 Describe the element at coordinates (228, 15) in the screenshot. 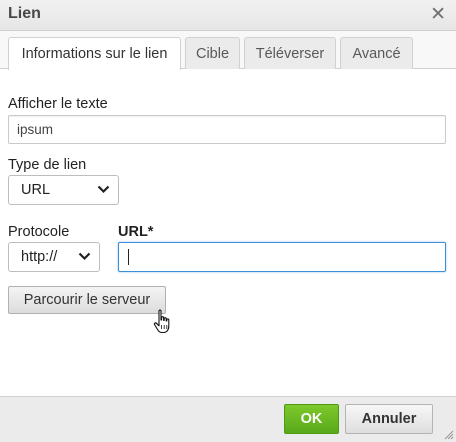

I see `dialog-titlebar: Lien ✕` at that location.